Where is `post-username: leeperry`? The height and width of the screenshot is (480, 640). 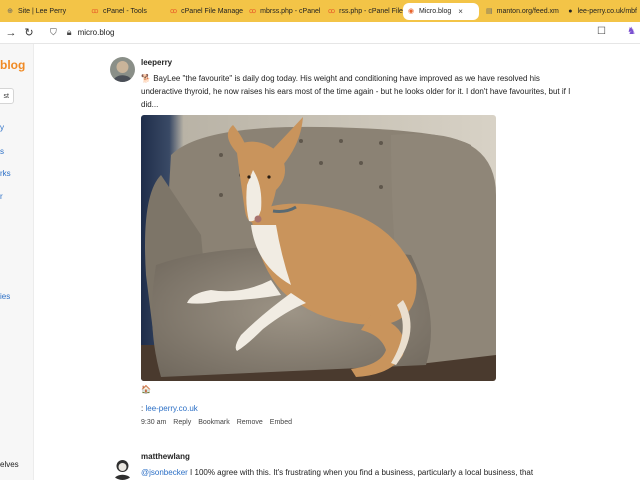
post-username: leeperry is located at coordinates (156, 62).